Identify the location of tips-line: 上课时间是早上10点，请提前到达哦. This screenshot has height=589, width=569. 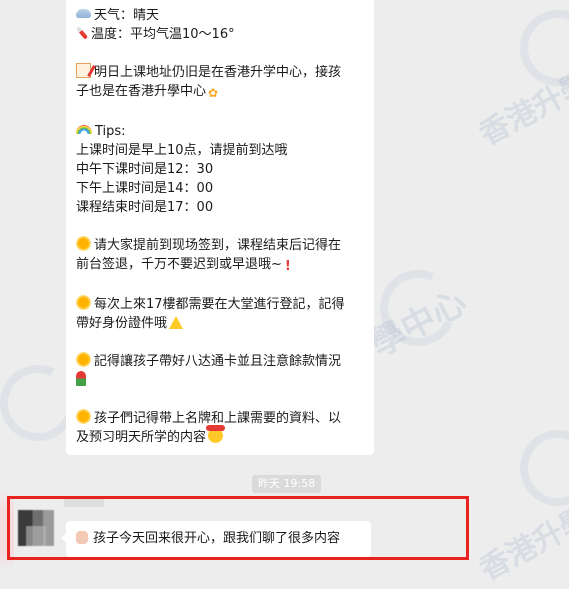
(182, 150).